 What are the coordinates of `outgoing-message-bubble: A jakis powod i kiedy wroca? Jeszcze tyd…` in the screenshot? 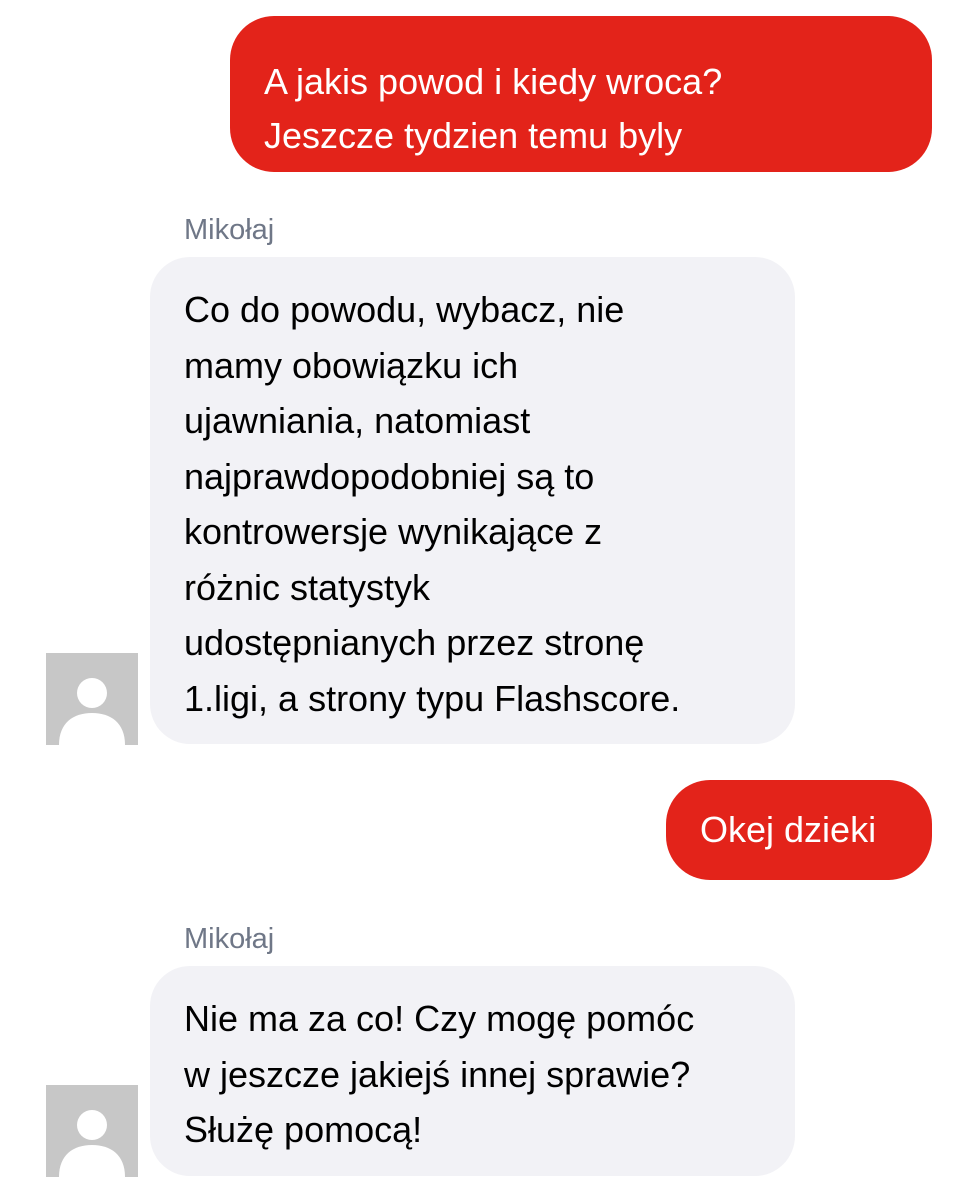 It's located at (581, 94).